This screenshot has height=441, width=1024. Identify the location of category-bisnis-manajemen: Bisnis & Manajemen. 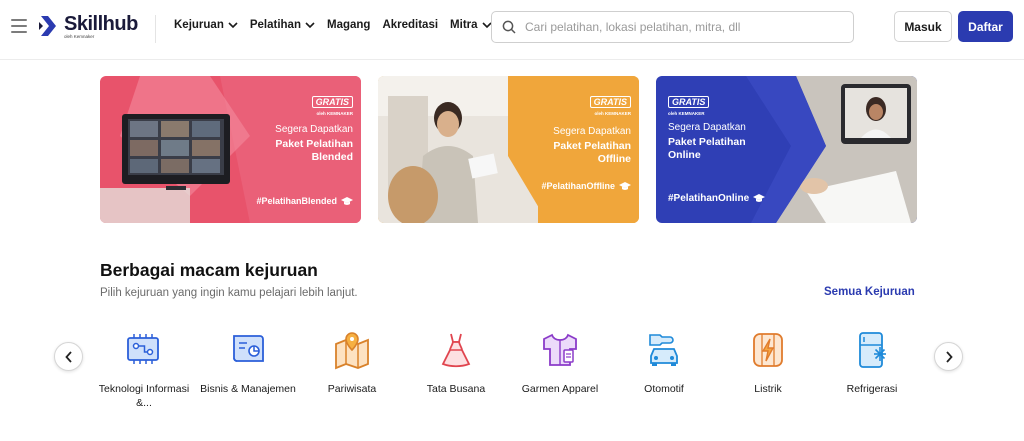
(248, 363).